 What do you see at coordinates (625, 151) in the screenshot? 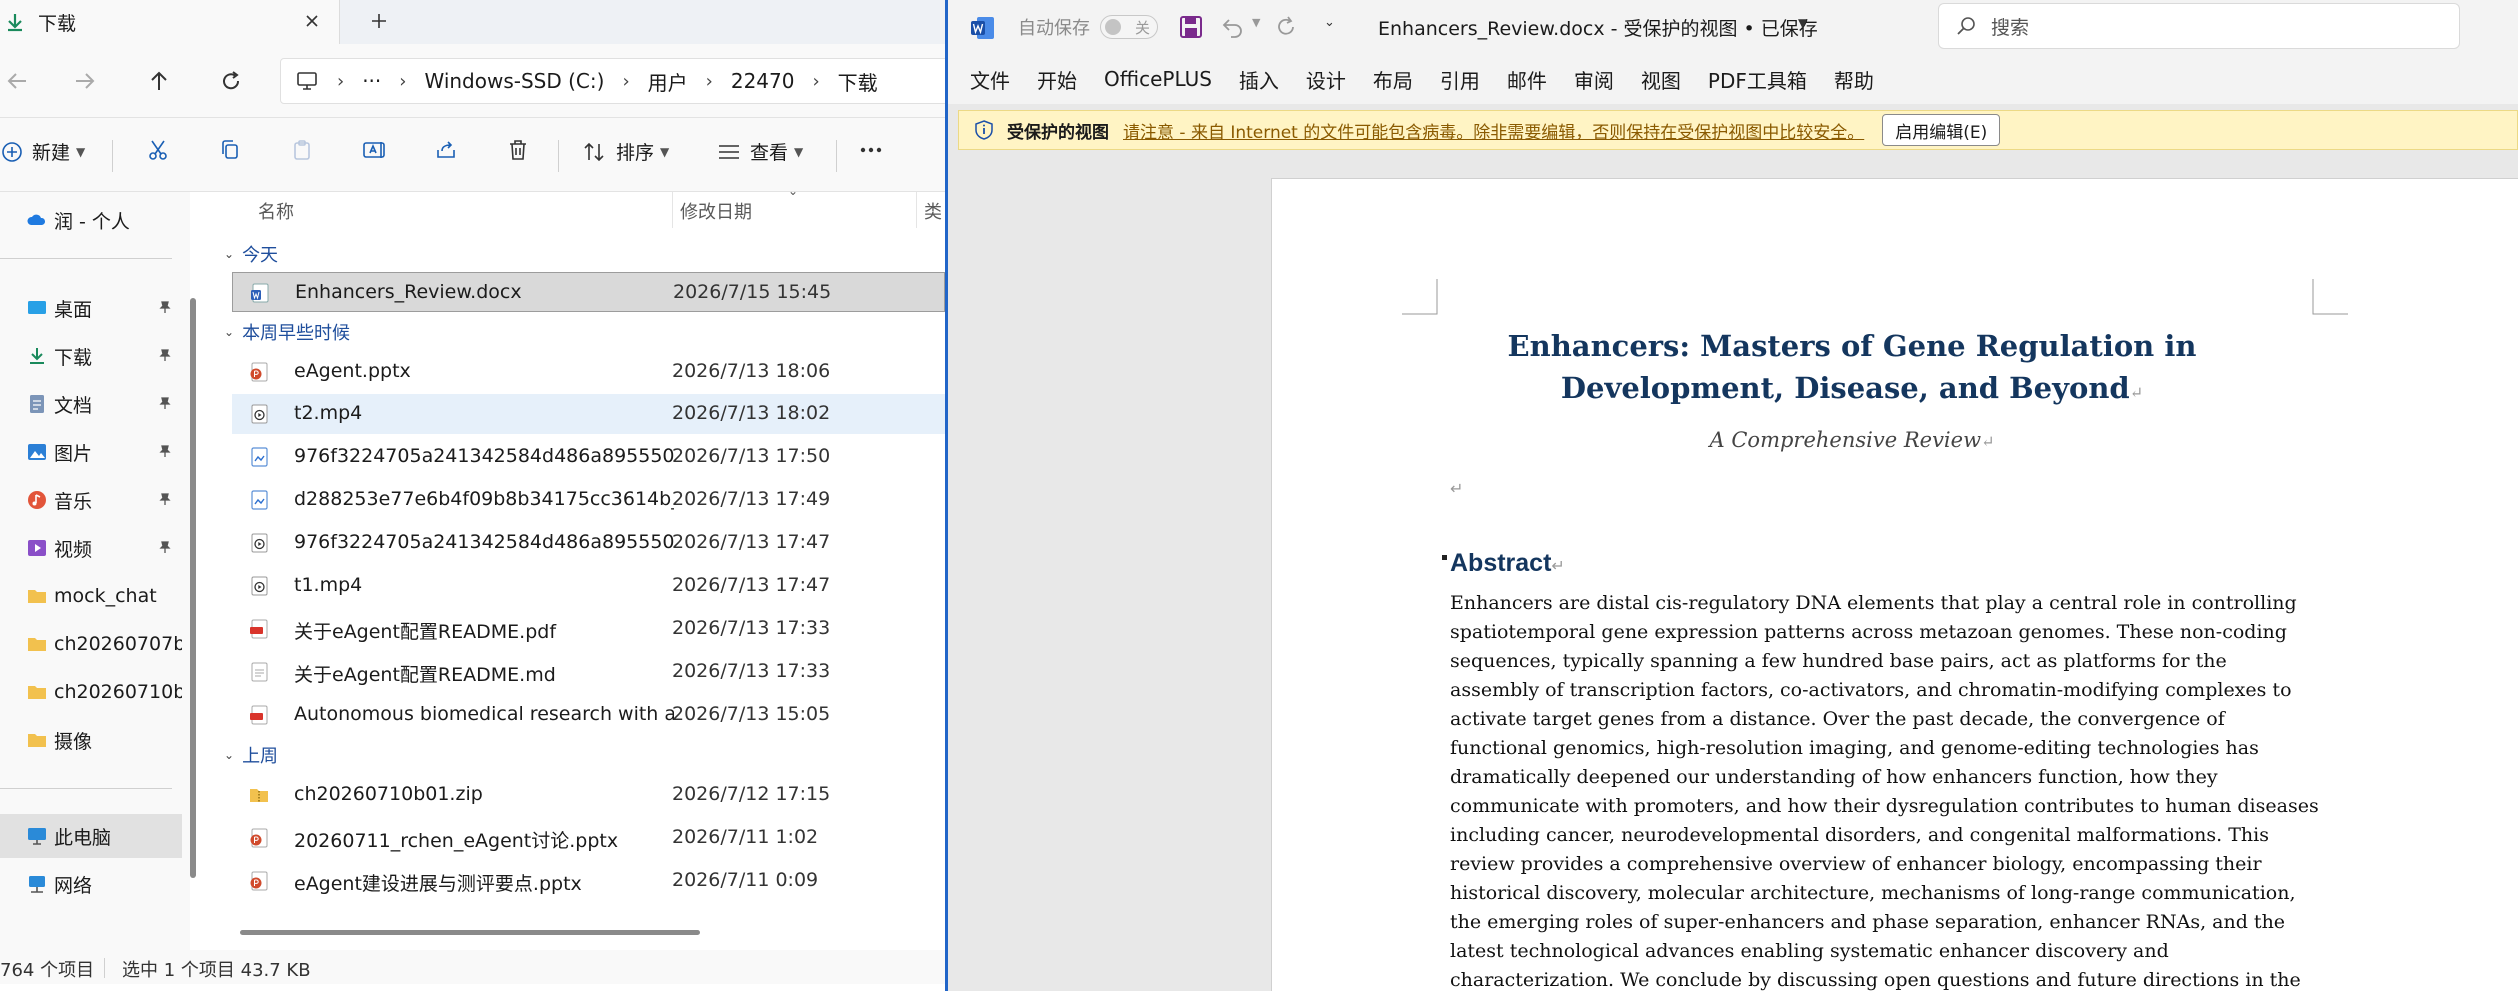
I see `sort-button: 排序 ▼` at bounding box center [625, 151].